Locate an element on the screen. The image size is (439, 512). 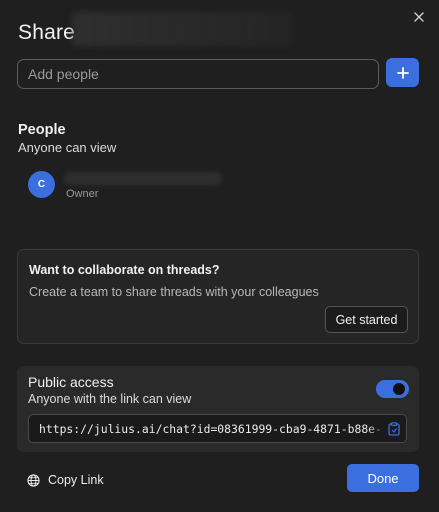
public-access-title: Public access is located at coordinates (71, 382).